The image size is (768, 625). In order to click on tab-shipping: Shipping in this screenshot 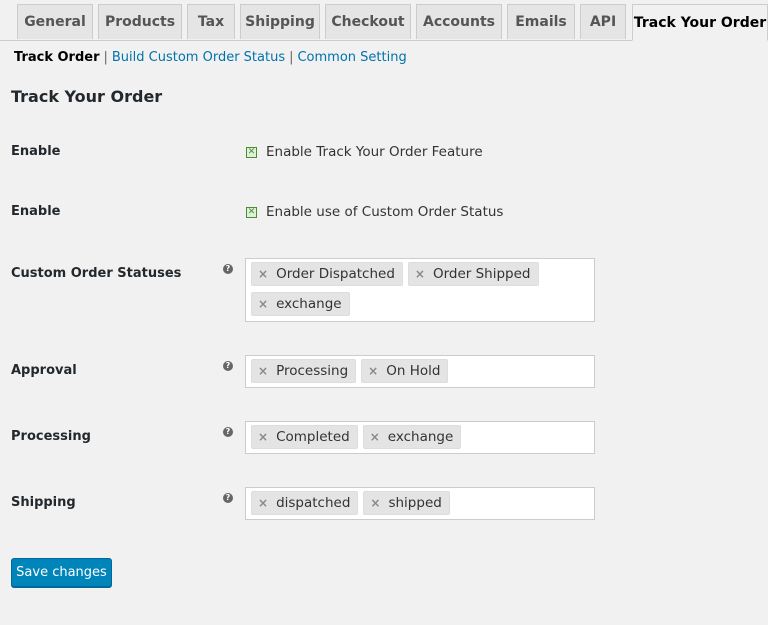, I will do `click(280, 21)`.